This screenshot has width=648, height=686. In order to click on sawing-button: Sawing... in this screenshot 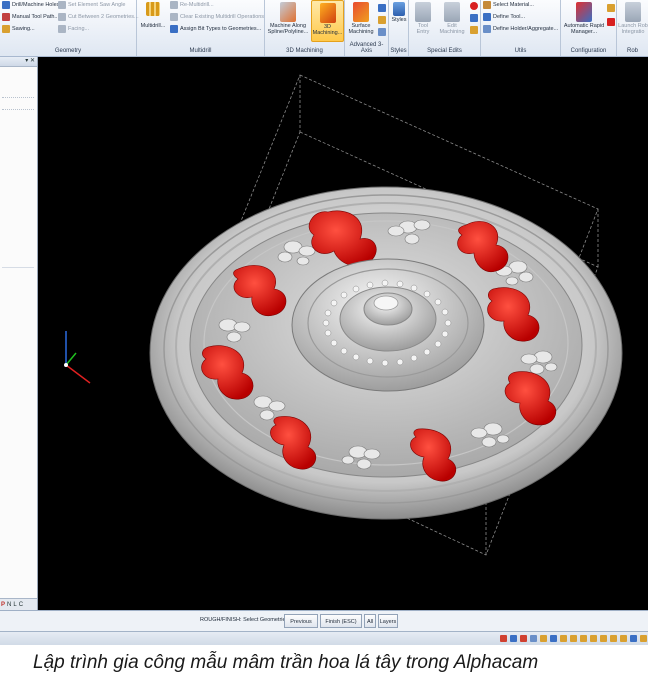, I will do `click(18, 29)`.